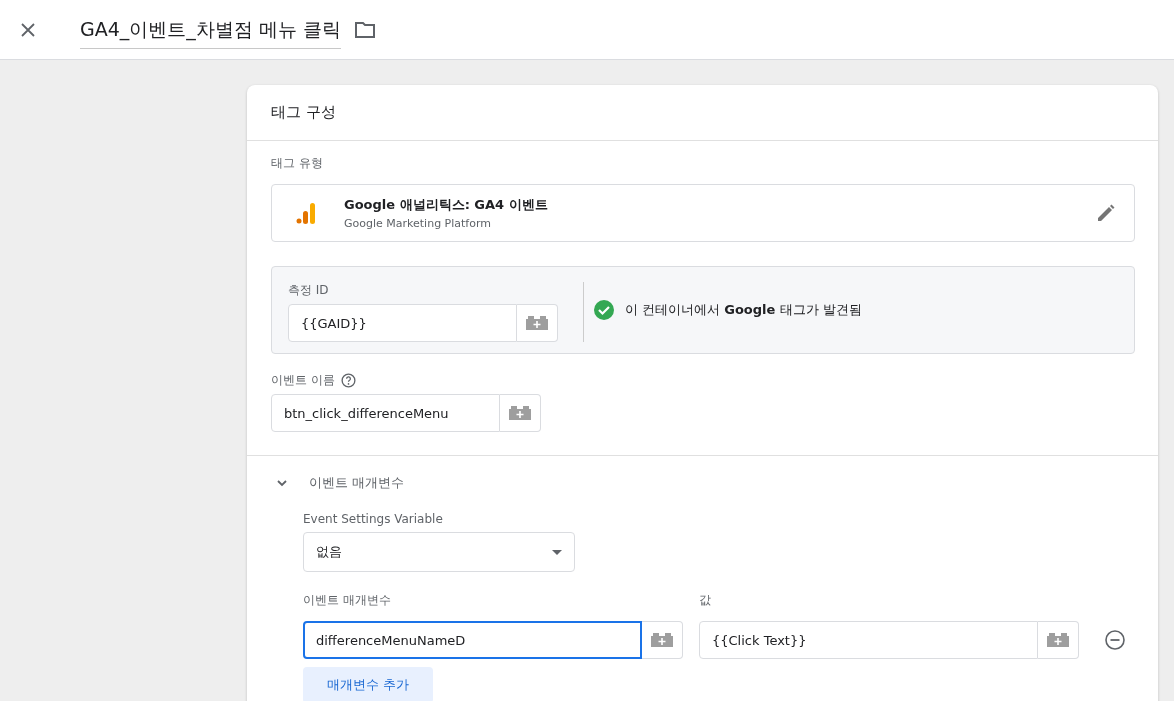 The image size is (1174, 701). What do you see at coordinates (373, 519) in the screenshot?
I see `settings-variable-label: Event Settings Variable` at bounding box center [373, 519].